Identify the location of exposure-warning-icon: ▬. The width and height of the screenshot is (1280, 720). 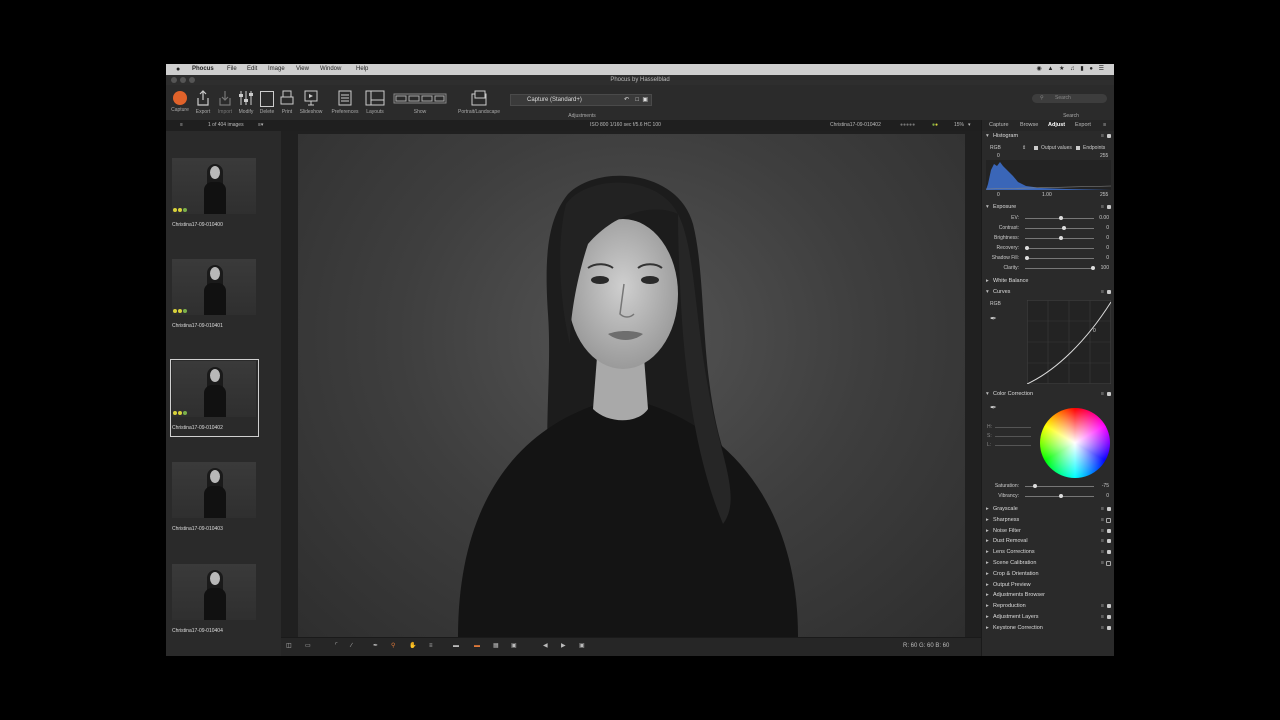
(477, 646).